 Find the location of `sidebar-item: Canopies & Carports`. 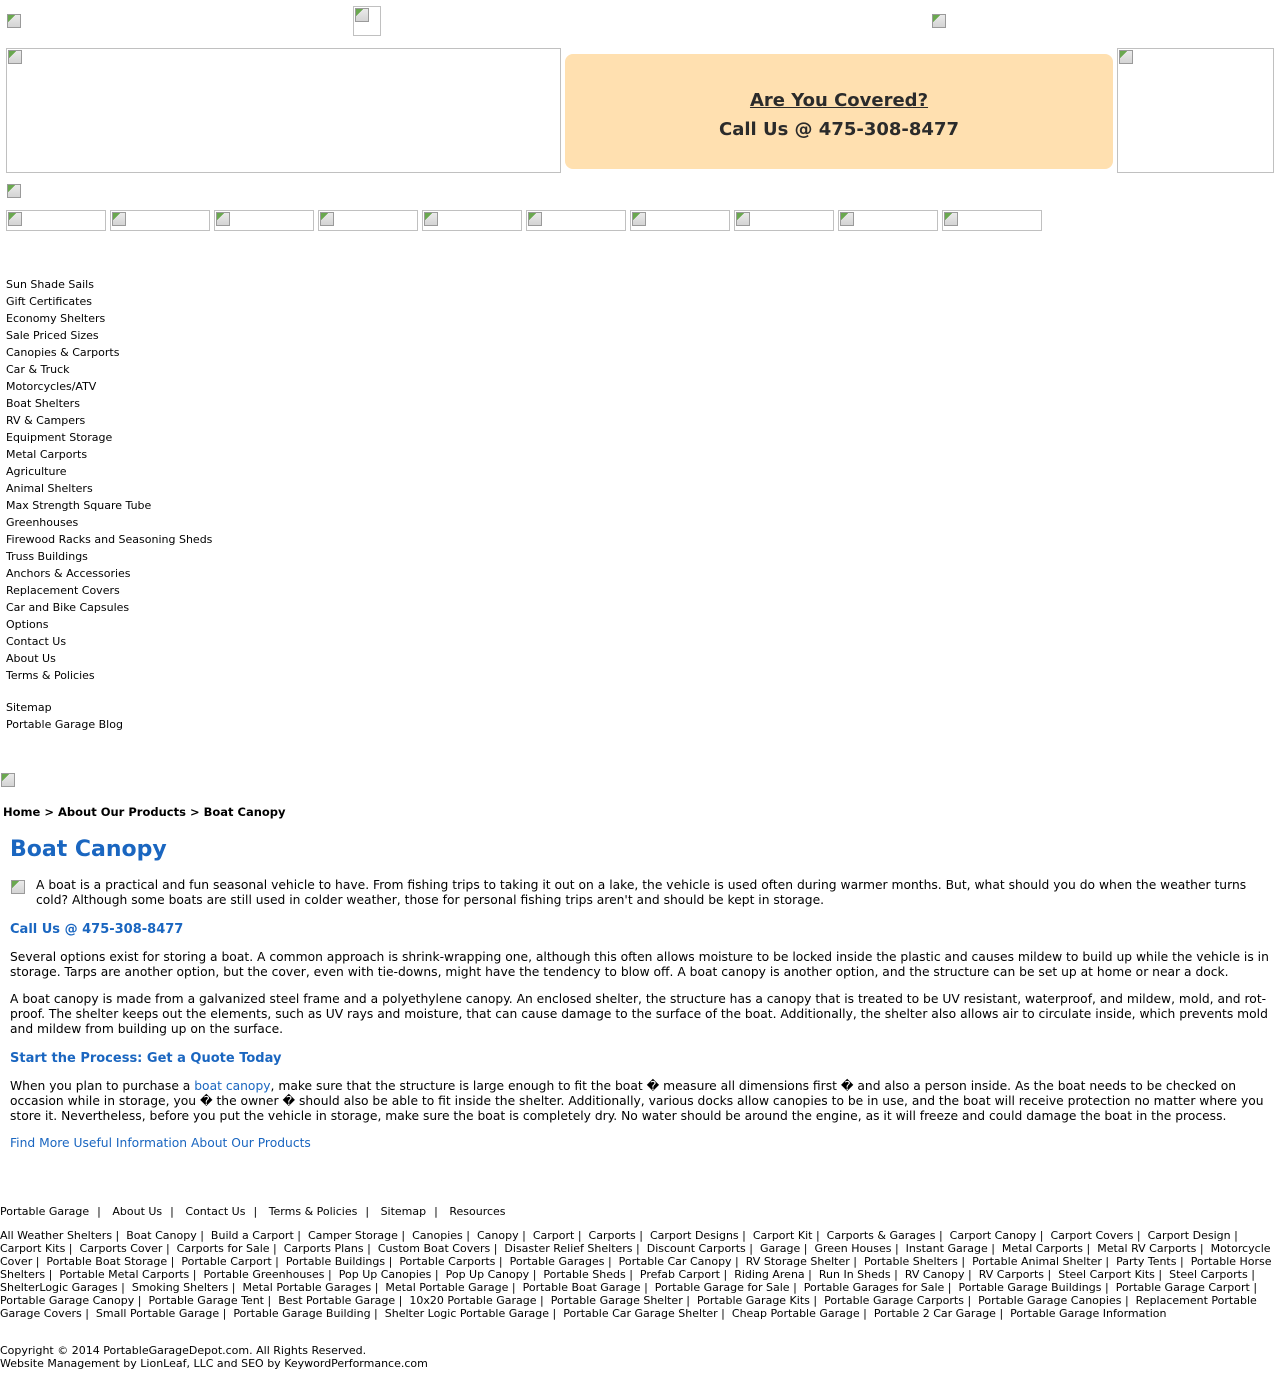

sidebar-item: Canopies & Carports is located at coordinates (109, 352).